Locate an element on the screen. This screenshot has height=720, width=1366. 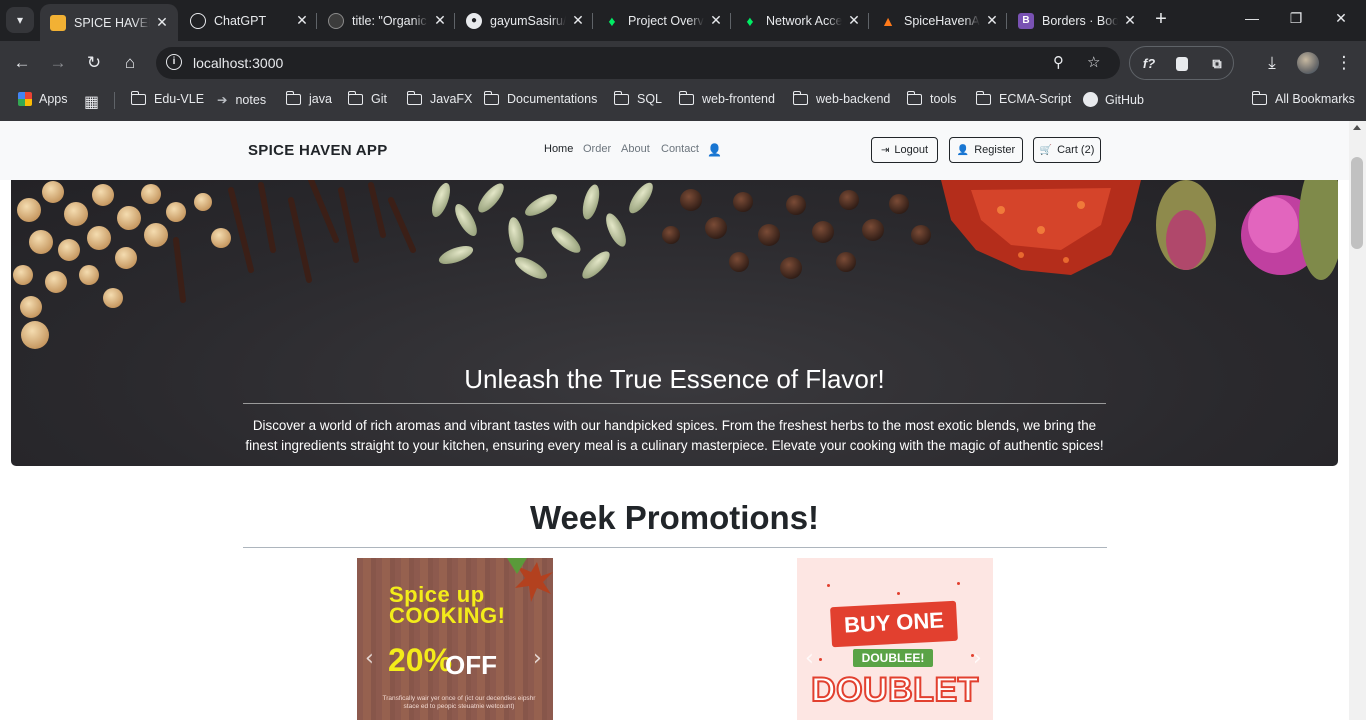
bookmark-notes: ➔ notes is located at coordinates (241, 100).